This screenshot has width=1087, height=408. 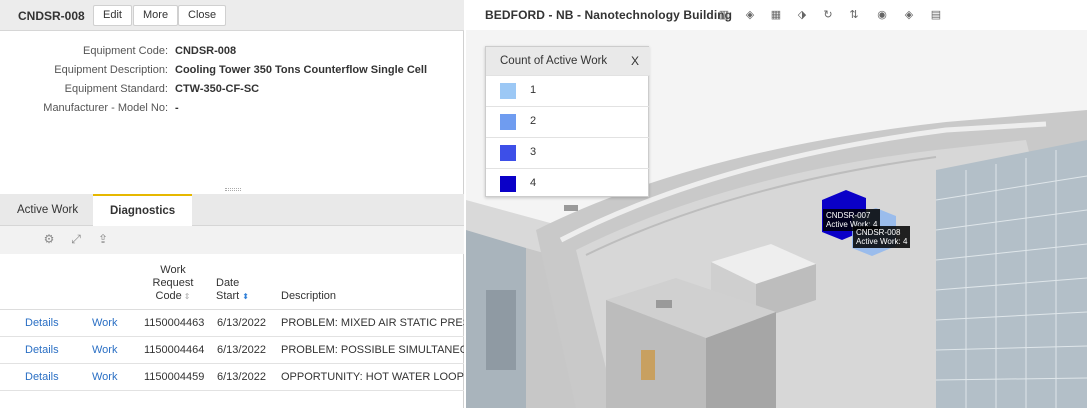 What do you see at coordinates (936, 15) in the screenshot?
I see `clipboard-icon: ▤` at bounding box center [936, 15].